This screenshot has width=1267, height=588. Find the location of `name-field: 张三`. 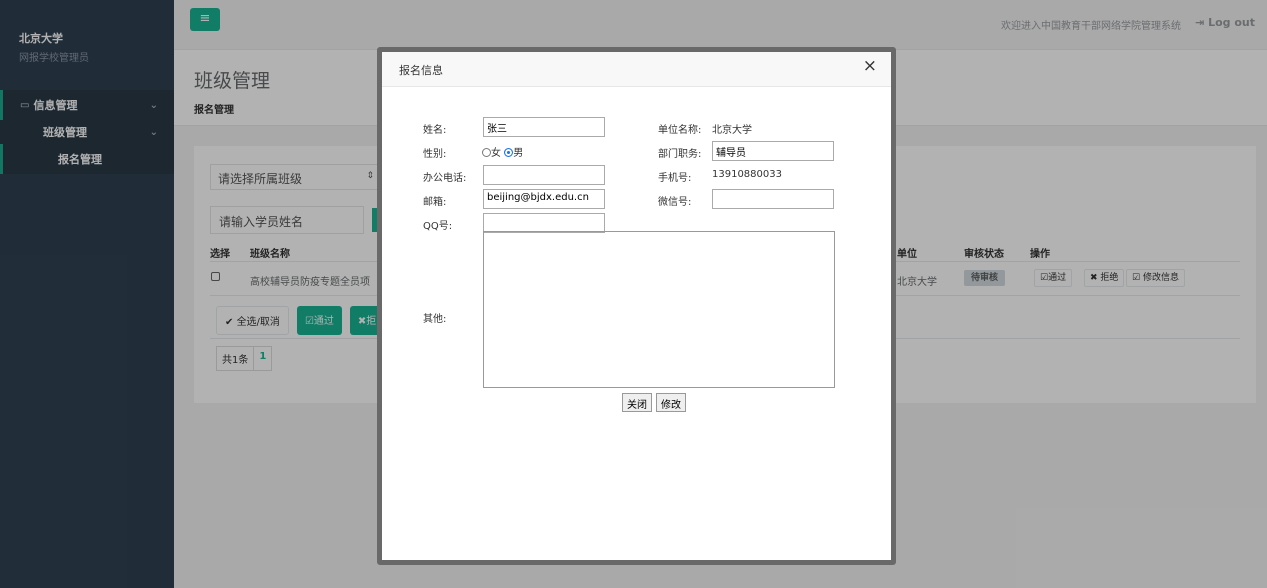

name-field: 张三 is located at coordinates (544, 127).